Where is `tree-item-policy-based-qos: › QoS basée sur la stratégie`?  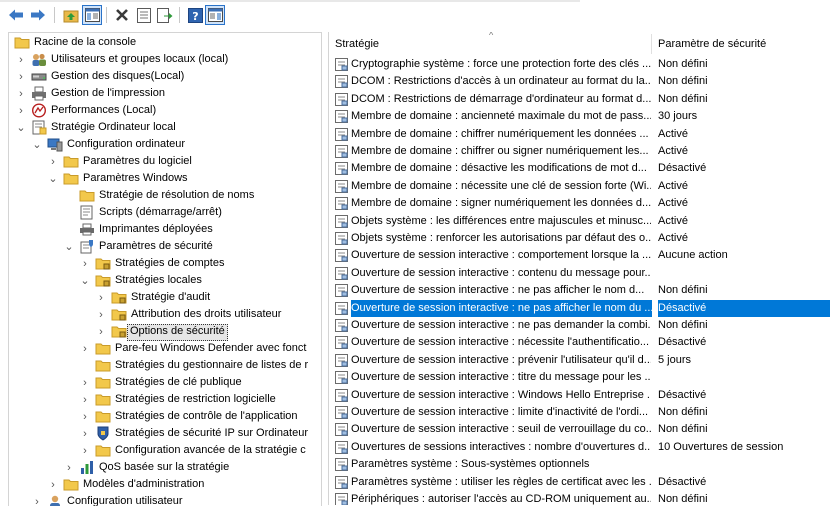 tree-item-policy-based-qos: › QoS basée sur la stratégie is located at coordinates (165, 467).